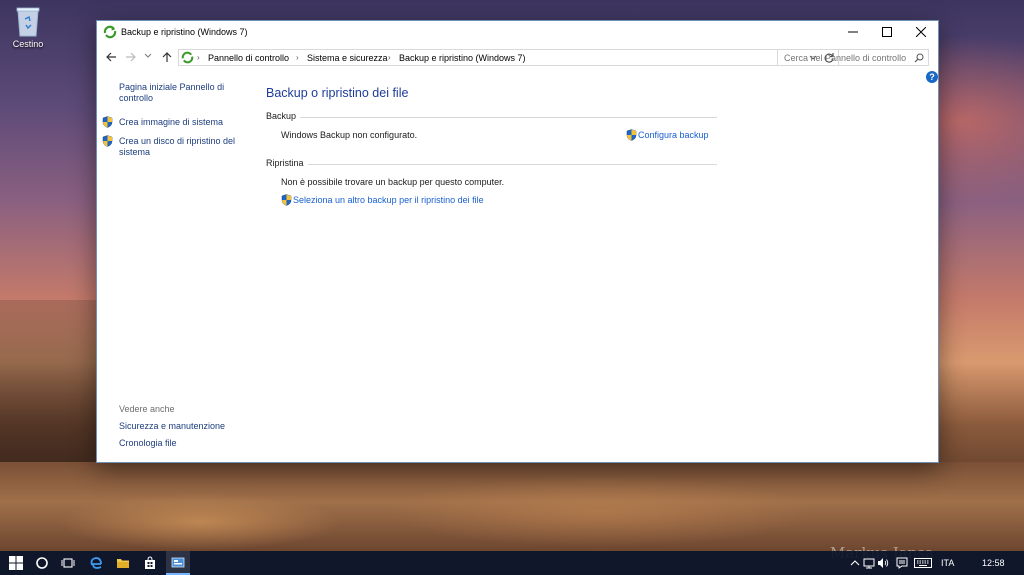 This screenshot has height=575, width=1024. I want to click on close-icon, so click(921, 32).